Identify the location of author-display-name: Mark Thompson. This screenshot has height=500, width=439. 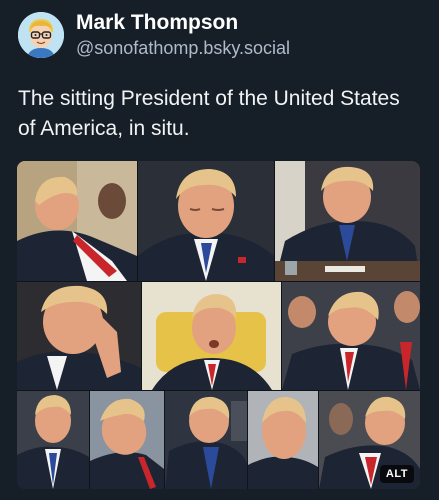
(183, 23).